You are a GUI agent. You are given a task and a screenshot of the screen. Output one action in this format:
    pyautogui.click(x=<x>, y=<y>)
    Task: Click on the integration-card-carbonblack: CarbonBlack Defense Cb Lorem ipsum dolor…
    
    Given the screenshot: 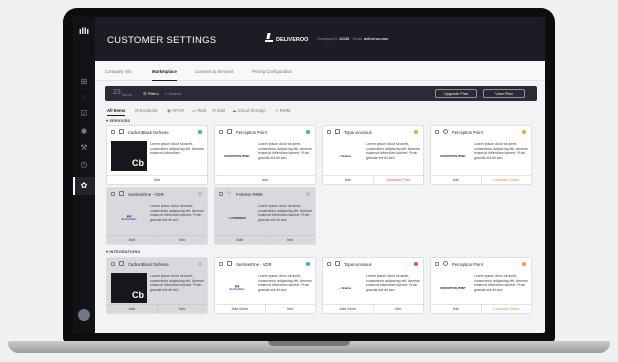 What is the action you would take?
    pyautogui.click(x=157, y=285)
    